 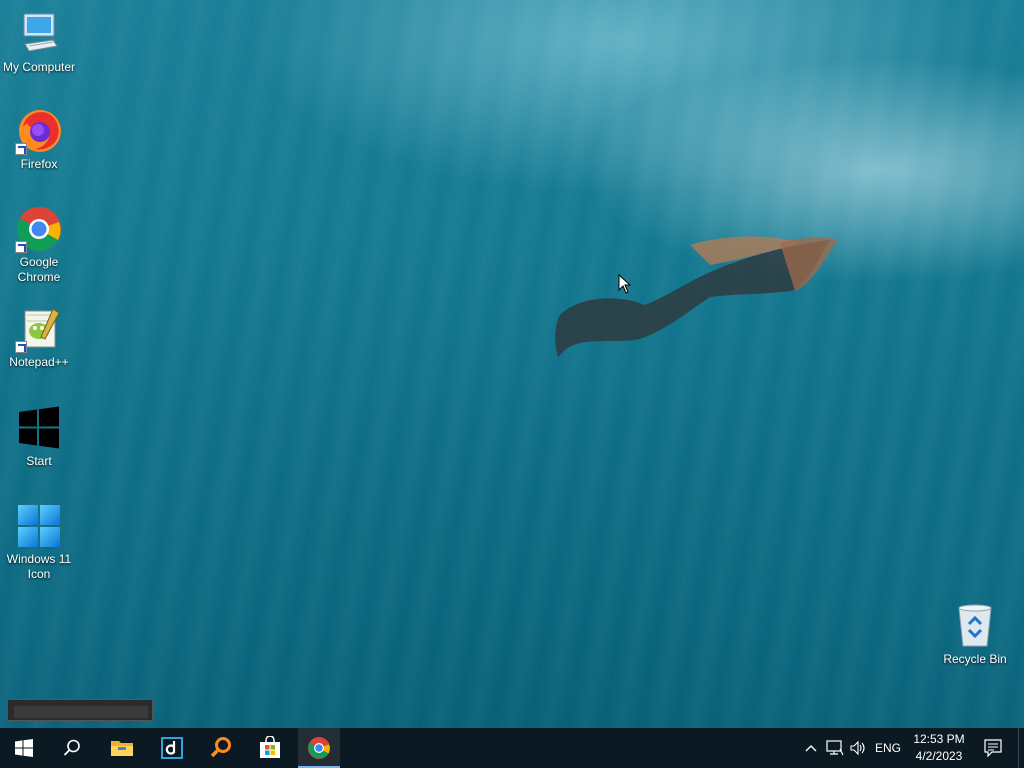 I want to click on desktop-icon-label: Firefox, so click(x=39, y=164).